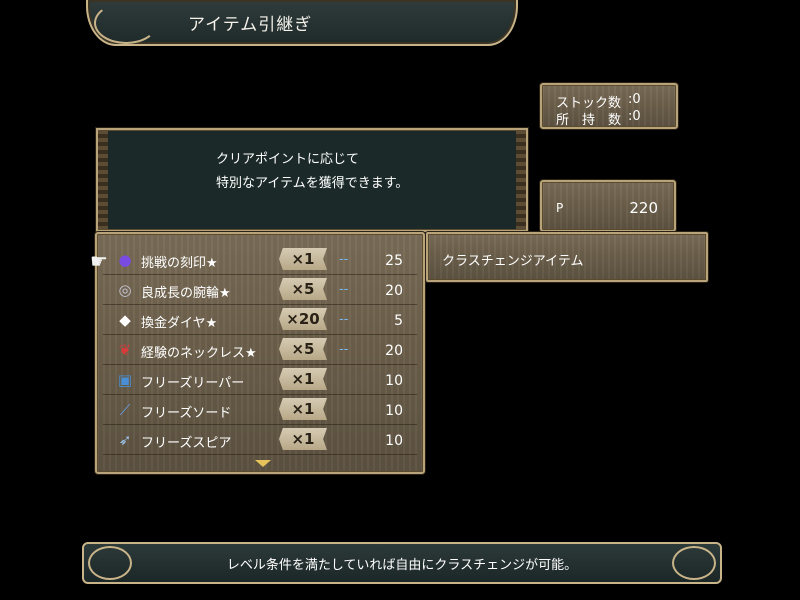  What do you see at coordinates (125, 290) in the screenshot?
I see `bracelet-icon: ◎` at bounding box center [125, 290].